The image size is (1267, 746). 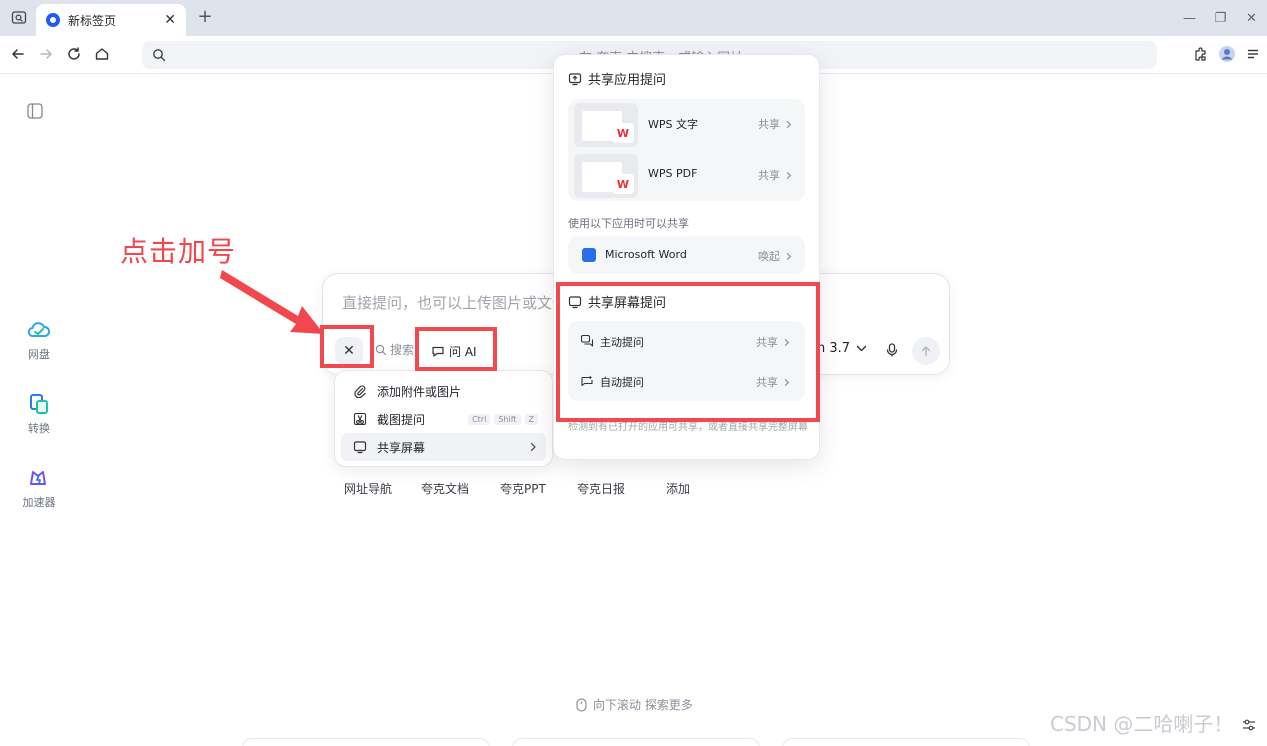 I want to click on scroll-hint-text: 向下滚动 探索更多, so click(x=643, y=705).